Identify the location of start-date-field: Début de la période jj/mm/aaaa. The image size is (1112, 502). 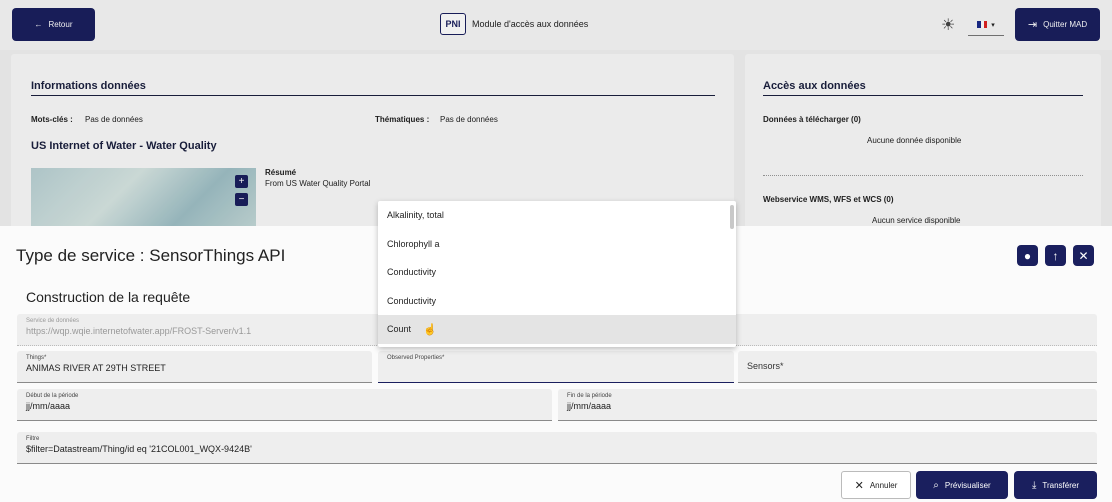
(284, 405).